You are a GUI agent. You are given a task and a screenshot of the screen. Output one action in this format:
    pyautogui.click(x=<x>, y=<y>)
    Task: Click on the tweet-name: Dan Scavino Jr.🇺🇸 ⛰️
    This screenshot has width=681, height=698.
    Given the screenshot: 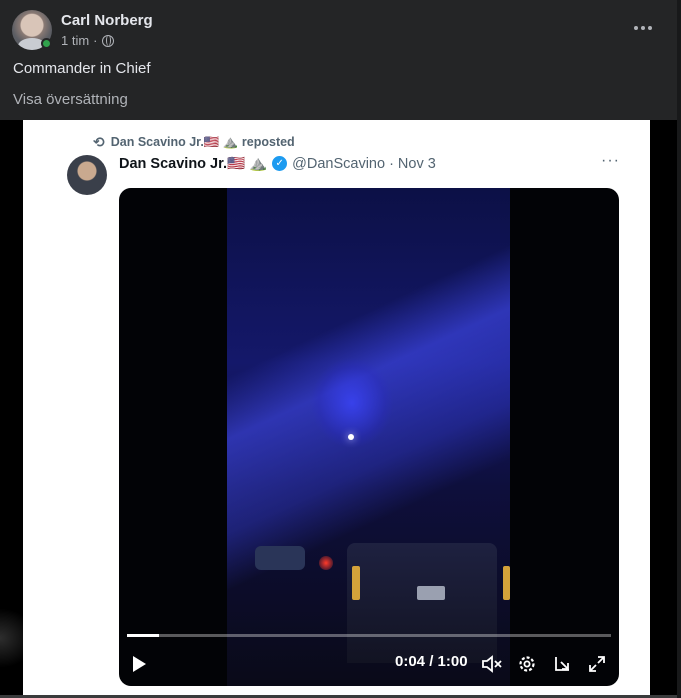 What is the action you would take?
    pyautogui.click(x=193, y=164)
    